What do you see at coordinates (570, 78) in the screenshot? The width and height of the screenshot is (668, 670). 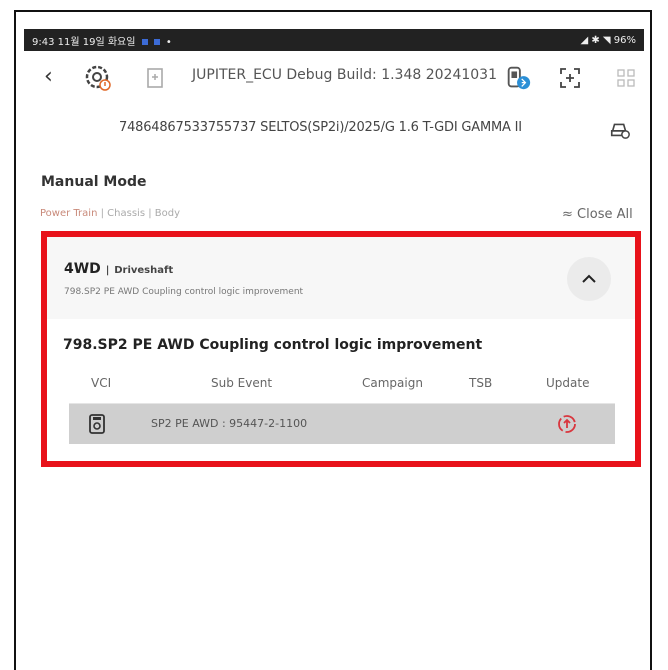 I see `screen-capture-icon` at bounding box center [570, 78].